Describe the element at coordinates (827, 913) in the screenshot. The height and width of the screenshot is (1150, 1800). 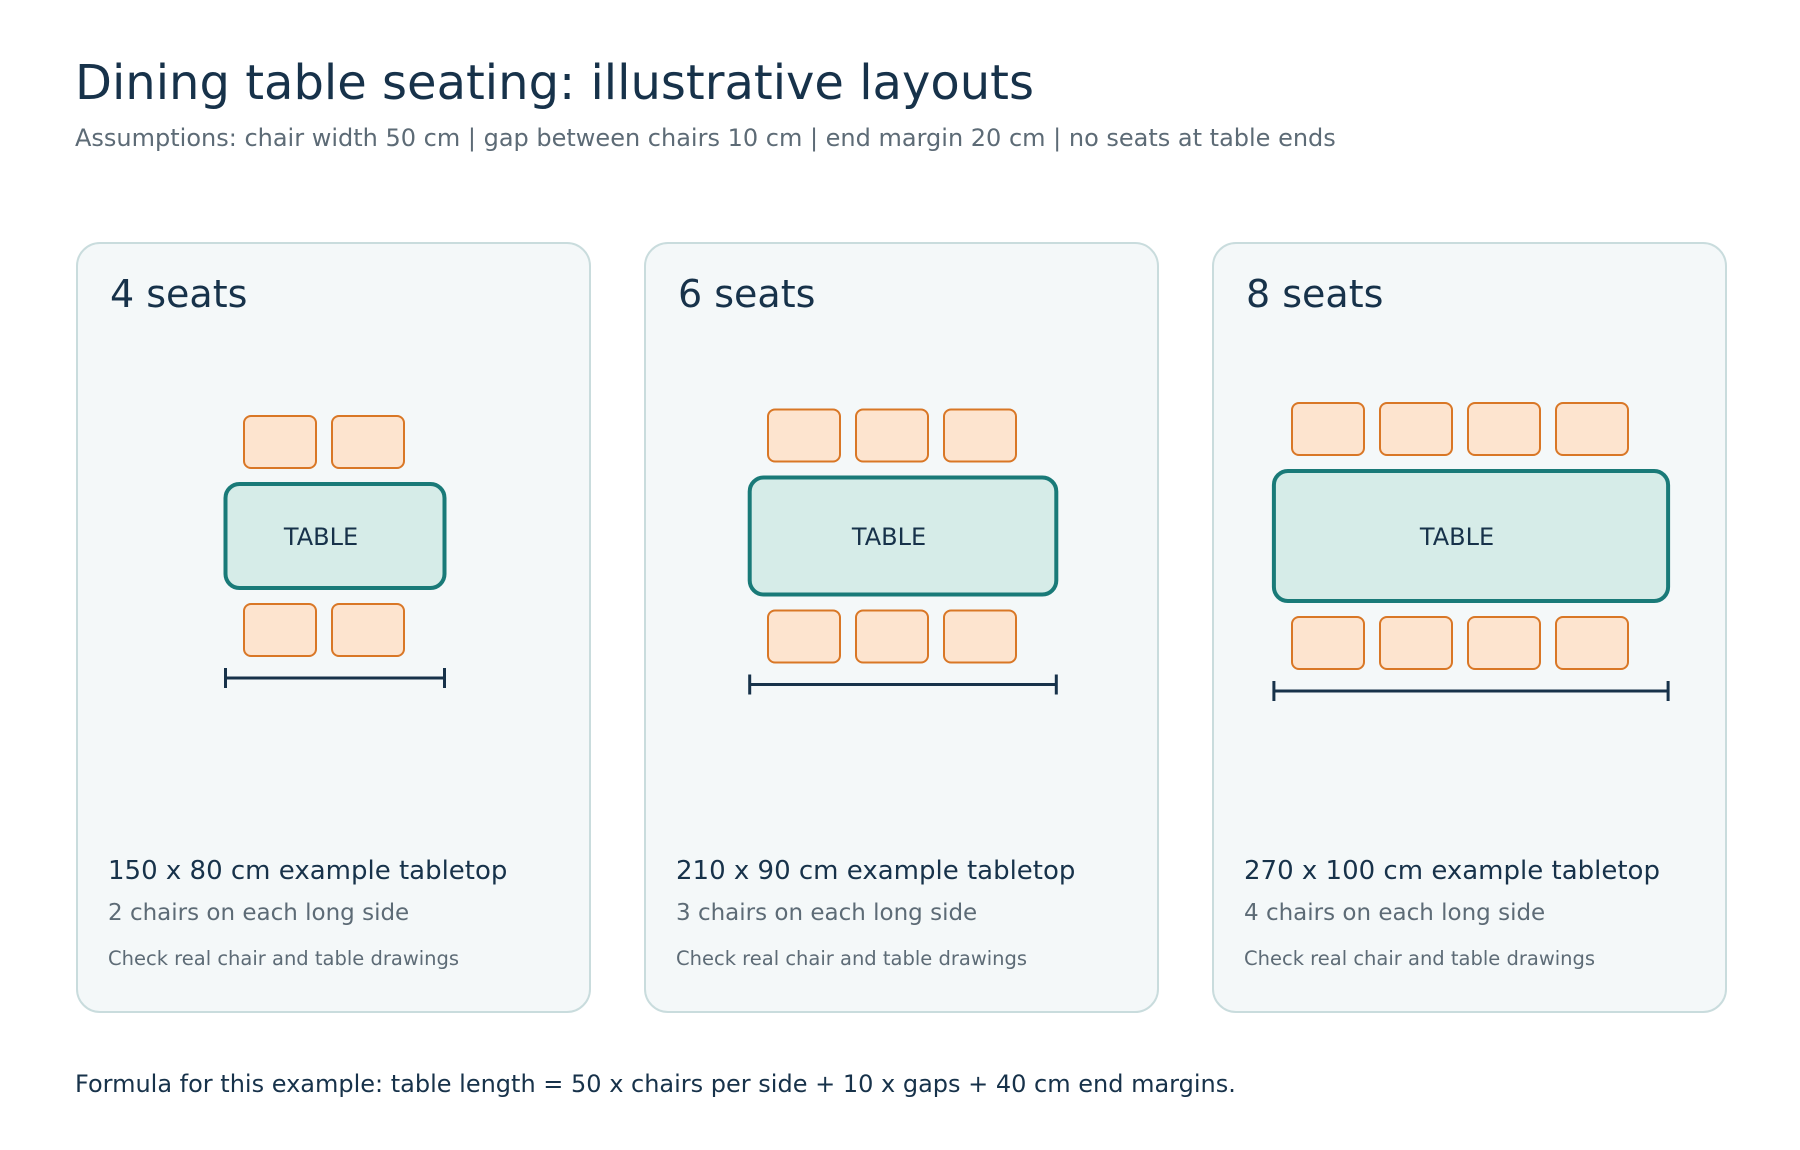
I see `chairs-per-side-text: 3 chairs on each long side` at that location.